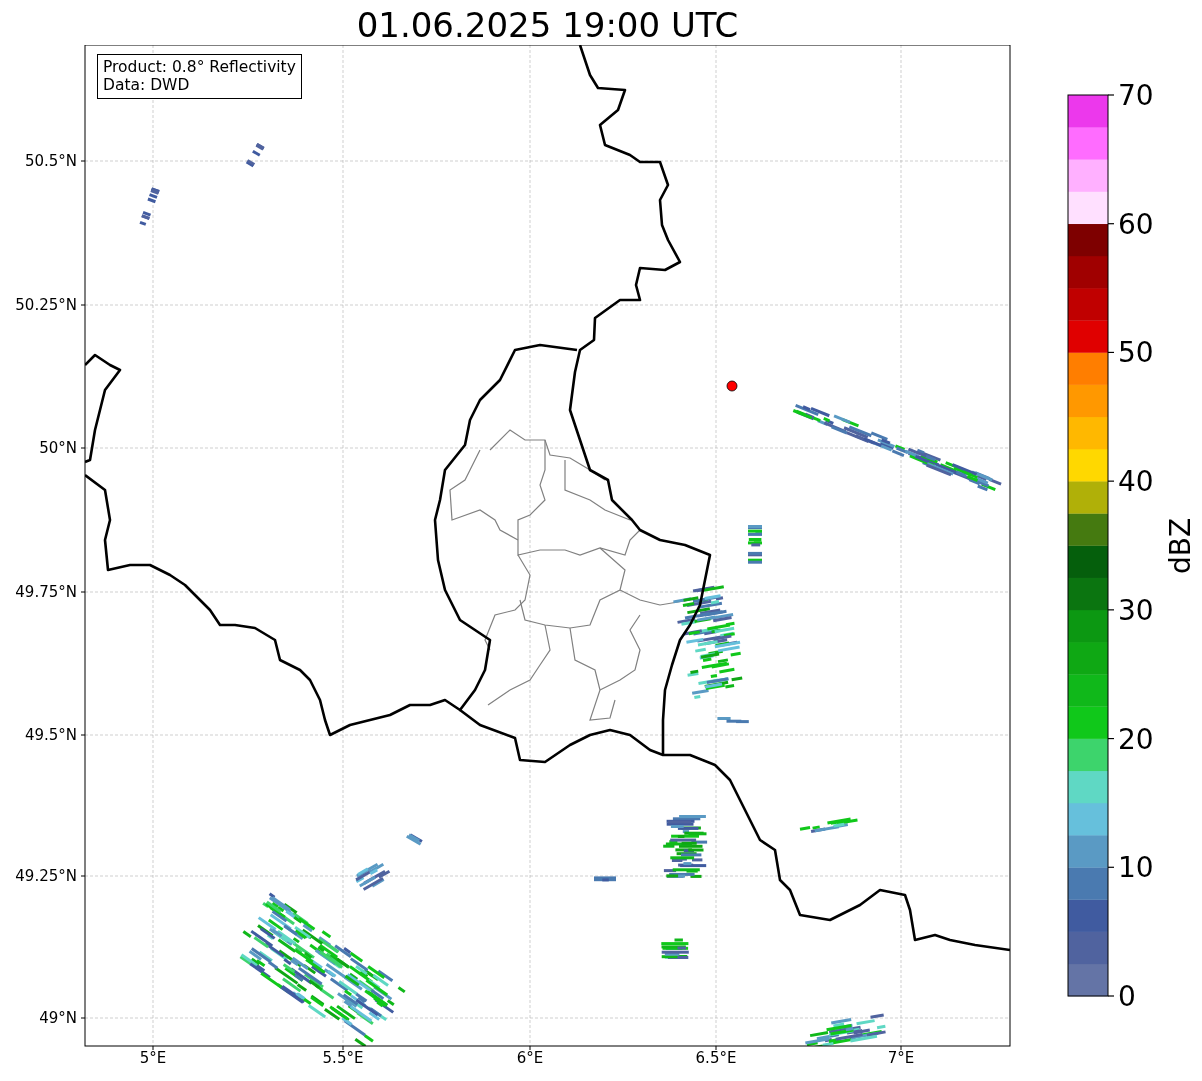 This screenshot has height=1081, width=1202. I want to click on colorbar-tick-label: 70, so click(1136, 95).